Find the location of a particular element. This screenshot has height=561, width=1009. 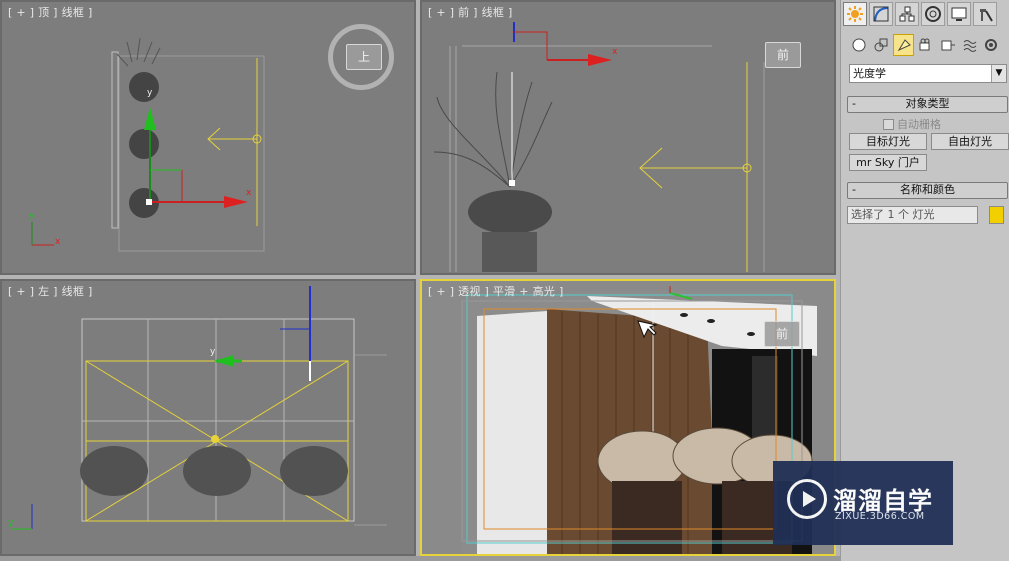

utilities-icon is located at coordinates (985, 14).